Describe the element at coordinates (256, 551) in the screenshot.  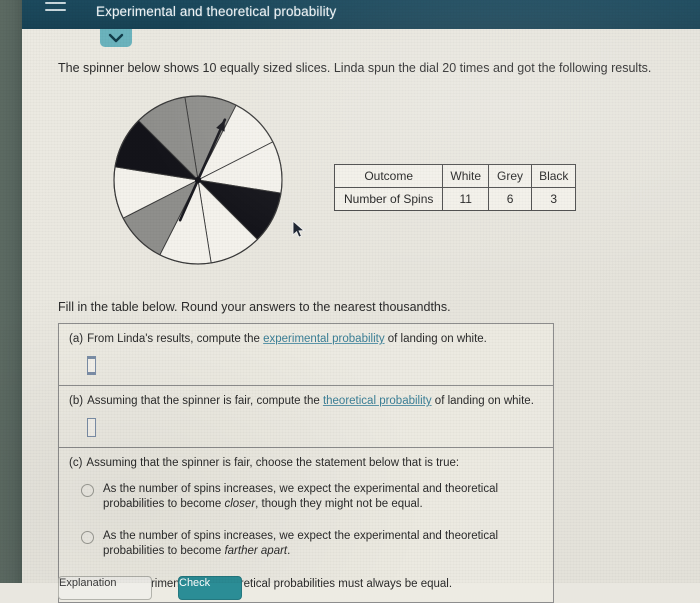
I see `choice-2-emphasis: farther apart` at that location.